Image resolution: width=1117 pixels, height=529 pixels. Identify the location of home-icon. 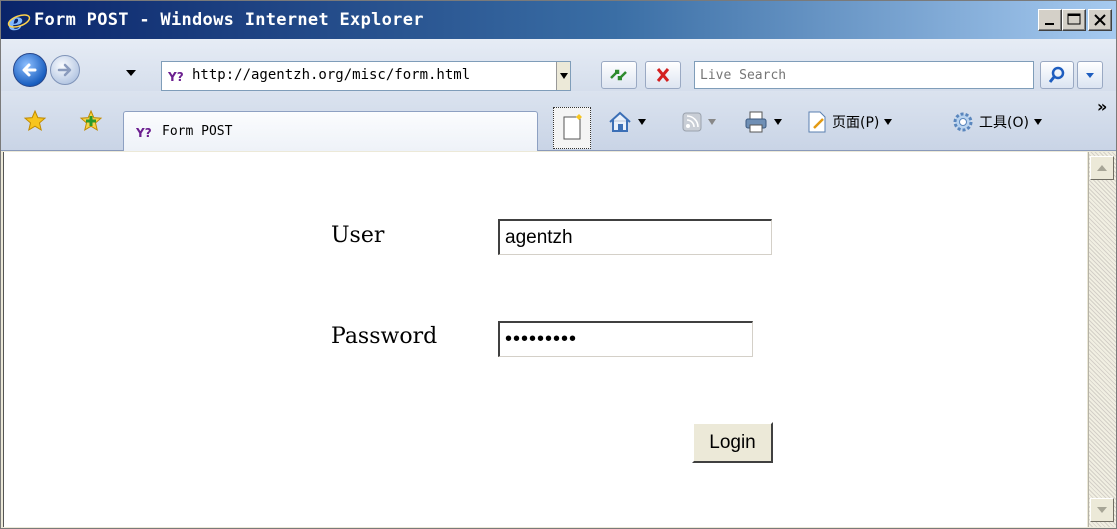
(620, 121).